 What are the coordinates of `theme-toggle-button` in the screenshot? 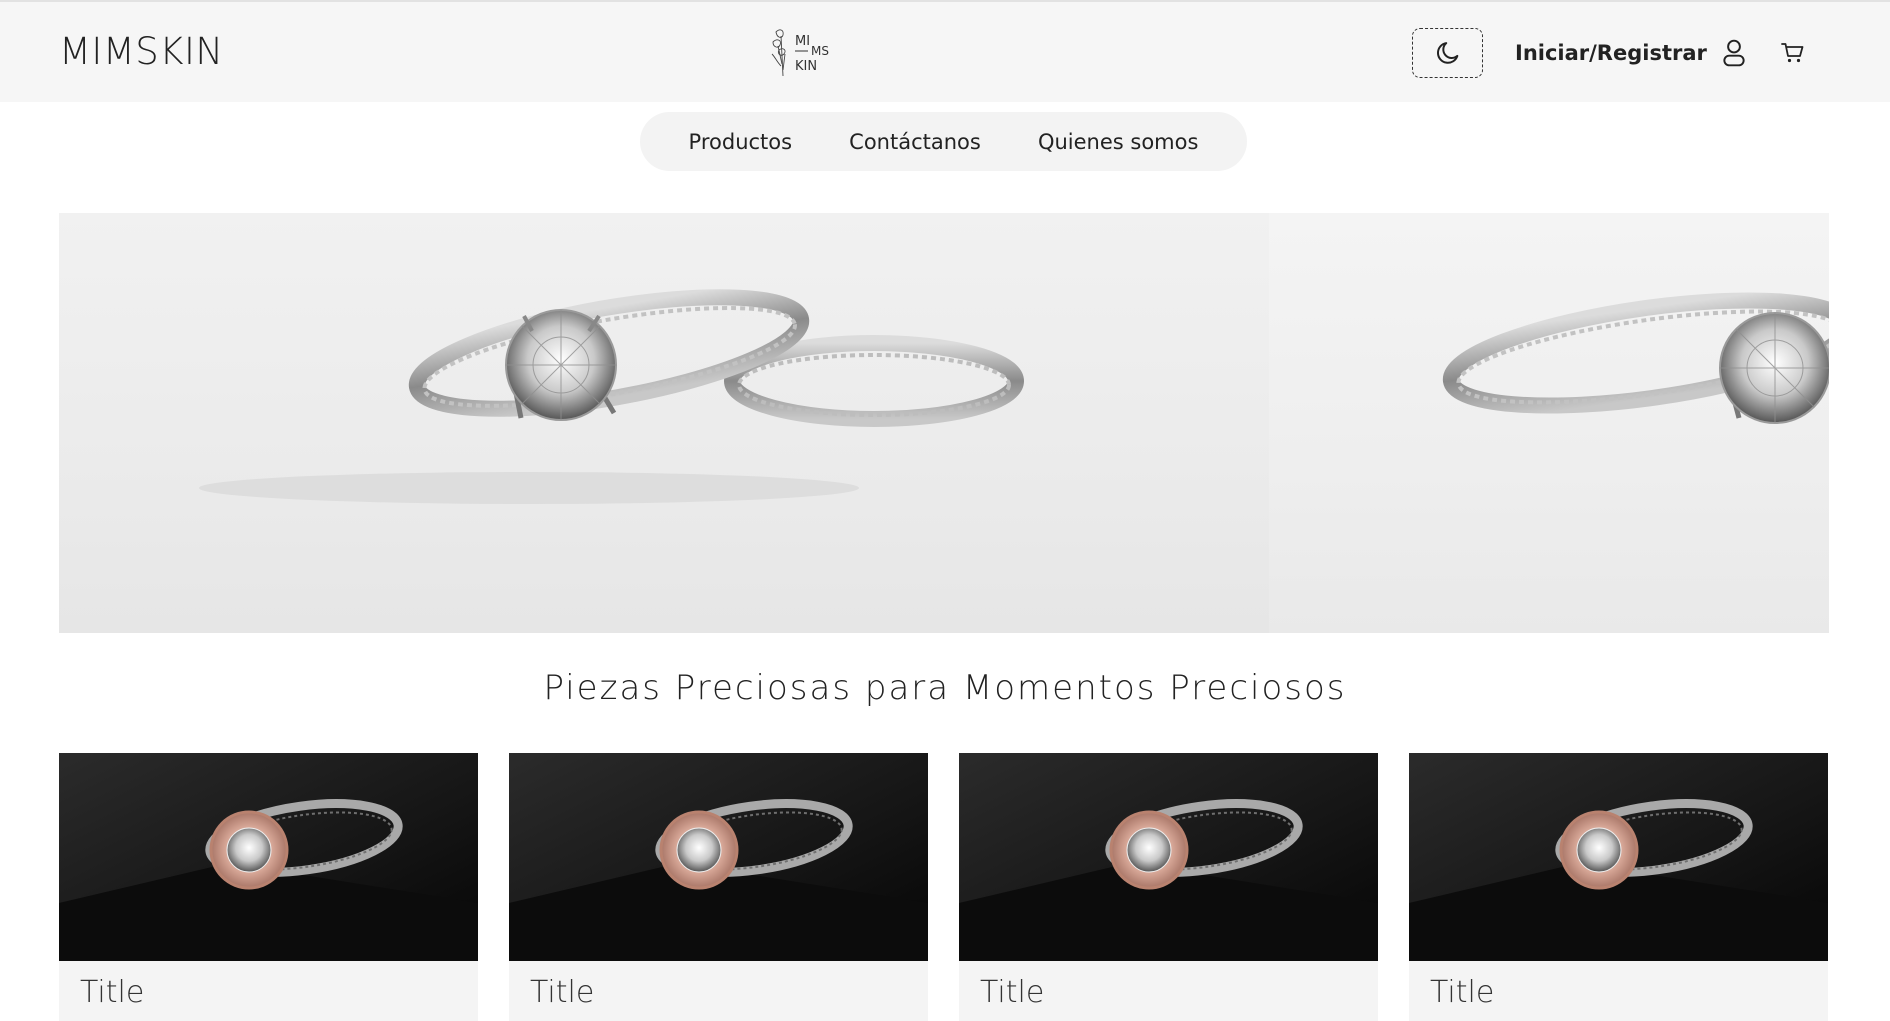 It's located at (1447, 53).